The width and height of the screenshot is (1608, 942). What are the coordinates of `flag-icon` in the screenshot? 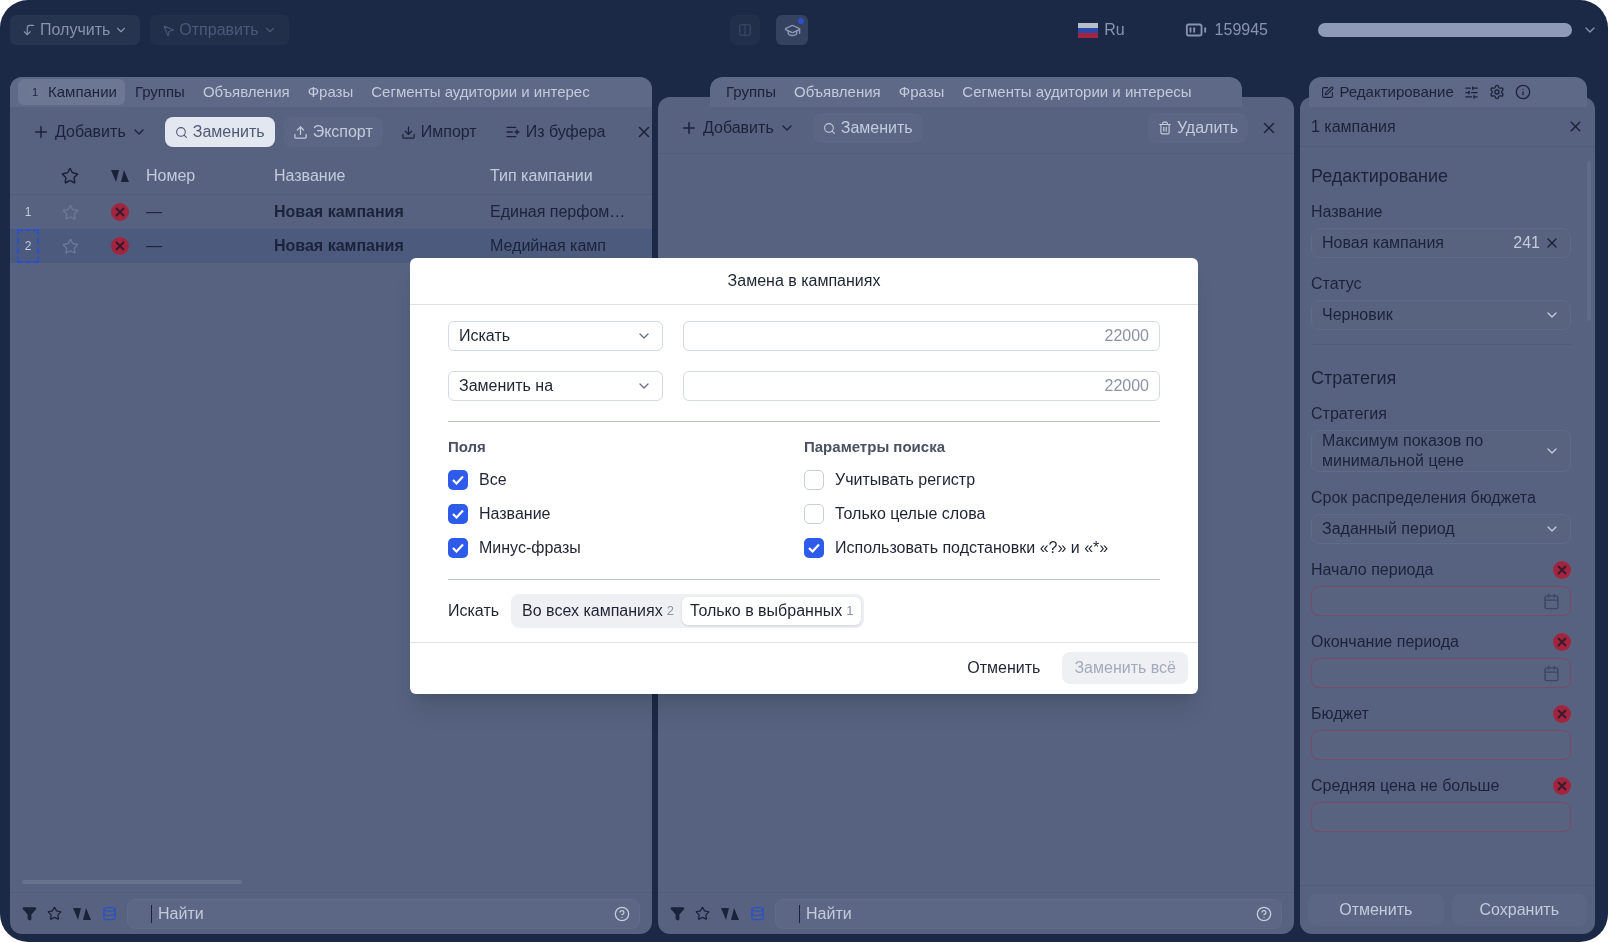 It's located at (1088, 30).